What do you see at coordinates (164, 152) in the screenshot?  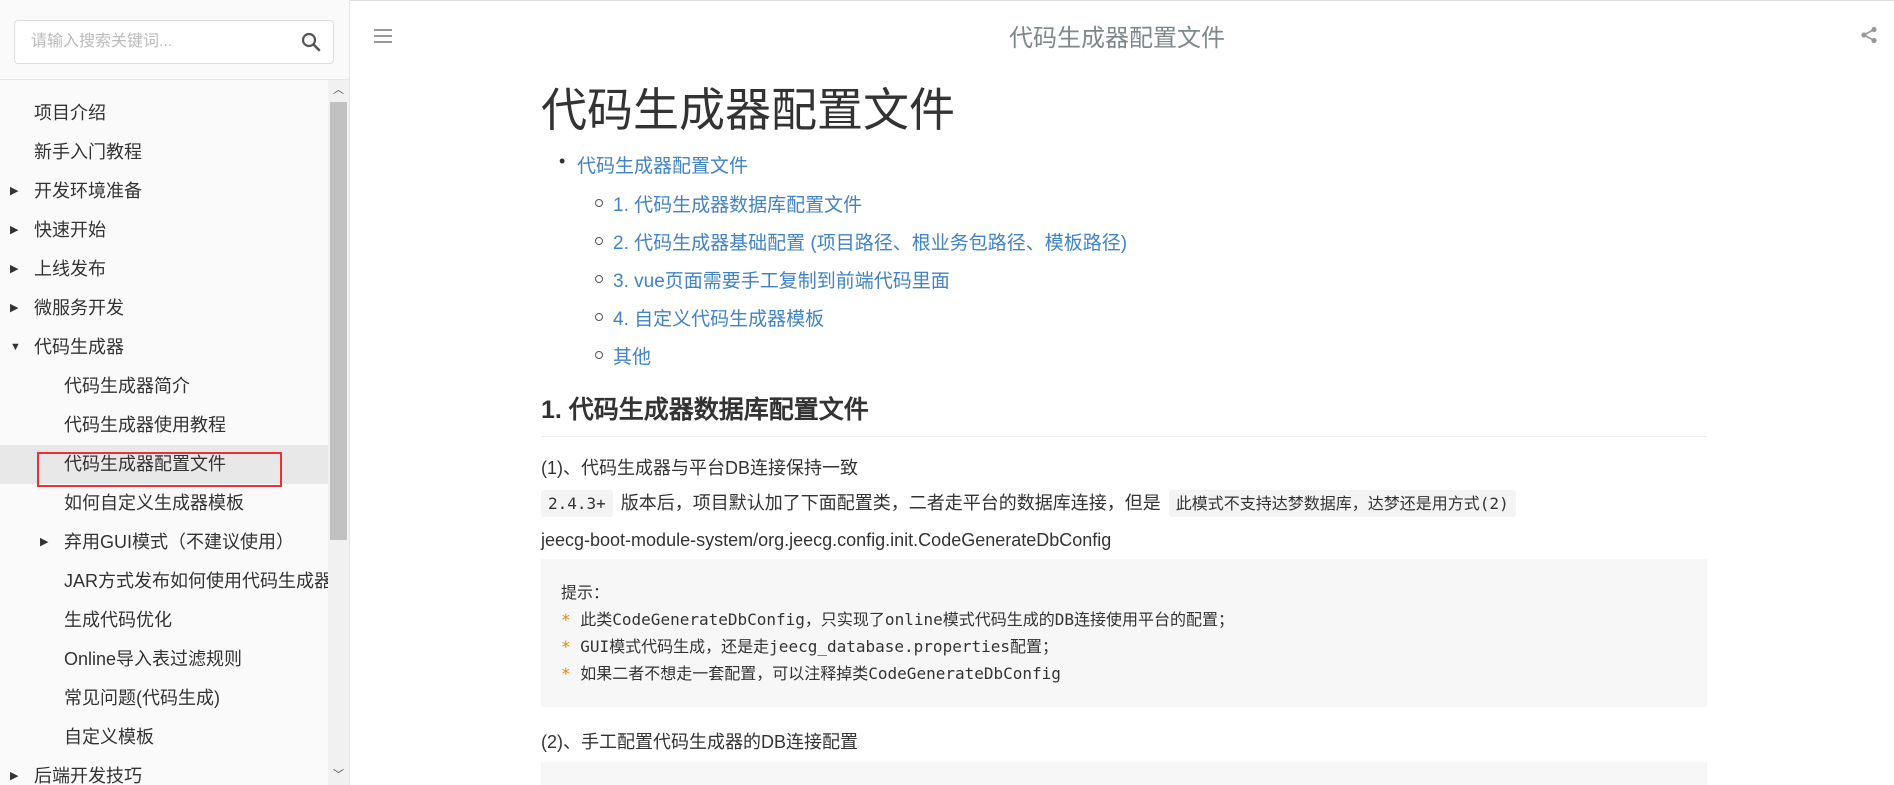 I see `sidebar-item-beginner-tutorial: 新手入门教程` at bounding box center [164, 152].